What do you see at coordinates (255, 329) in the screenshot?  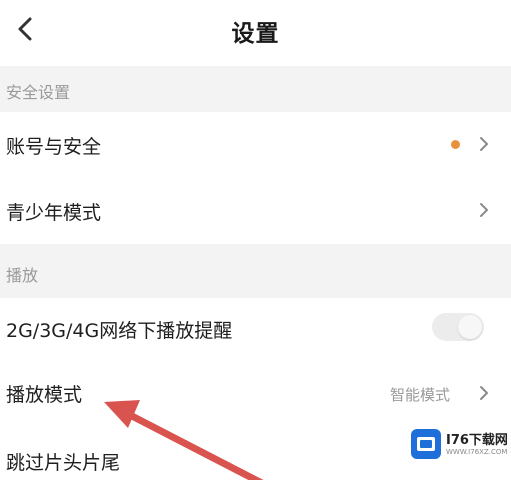 I see `settings-row-mobile-network-reminder: 2G/3G/4G网络下播放提醒` at bounding box center [255, 329].